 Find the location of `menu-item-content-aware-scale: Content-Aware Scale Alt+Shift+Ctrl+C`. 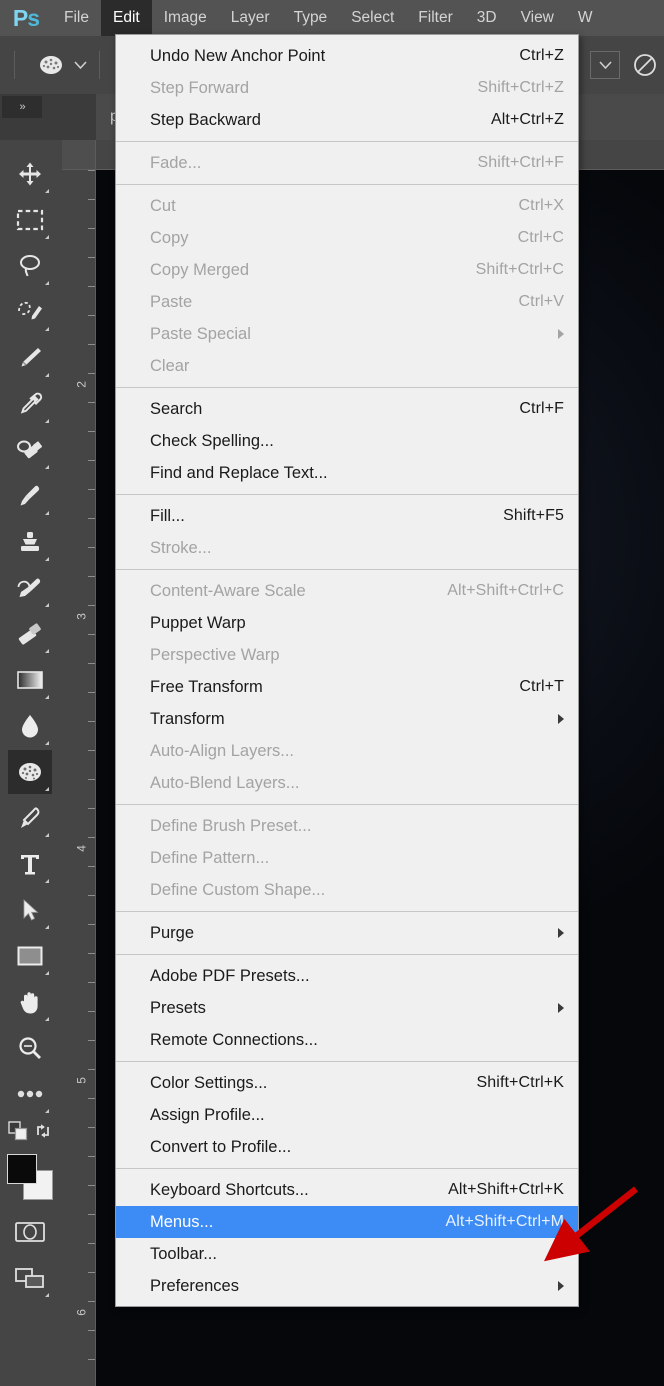

menu-item-content-aware-scale: Content-Aware Scale Alt+Shift+Ctrl+C is located at coordinates (347, 591).